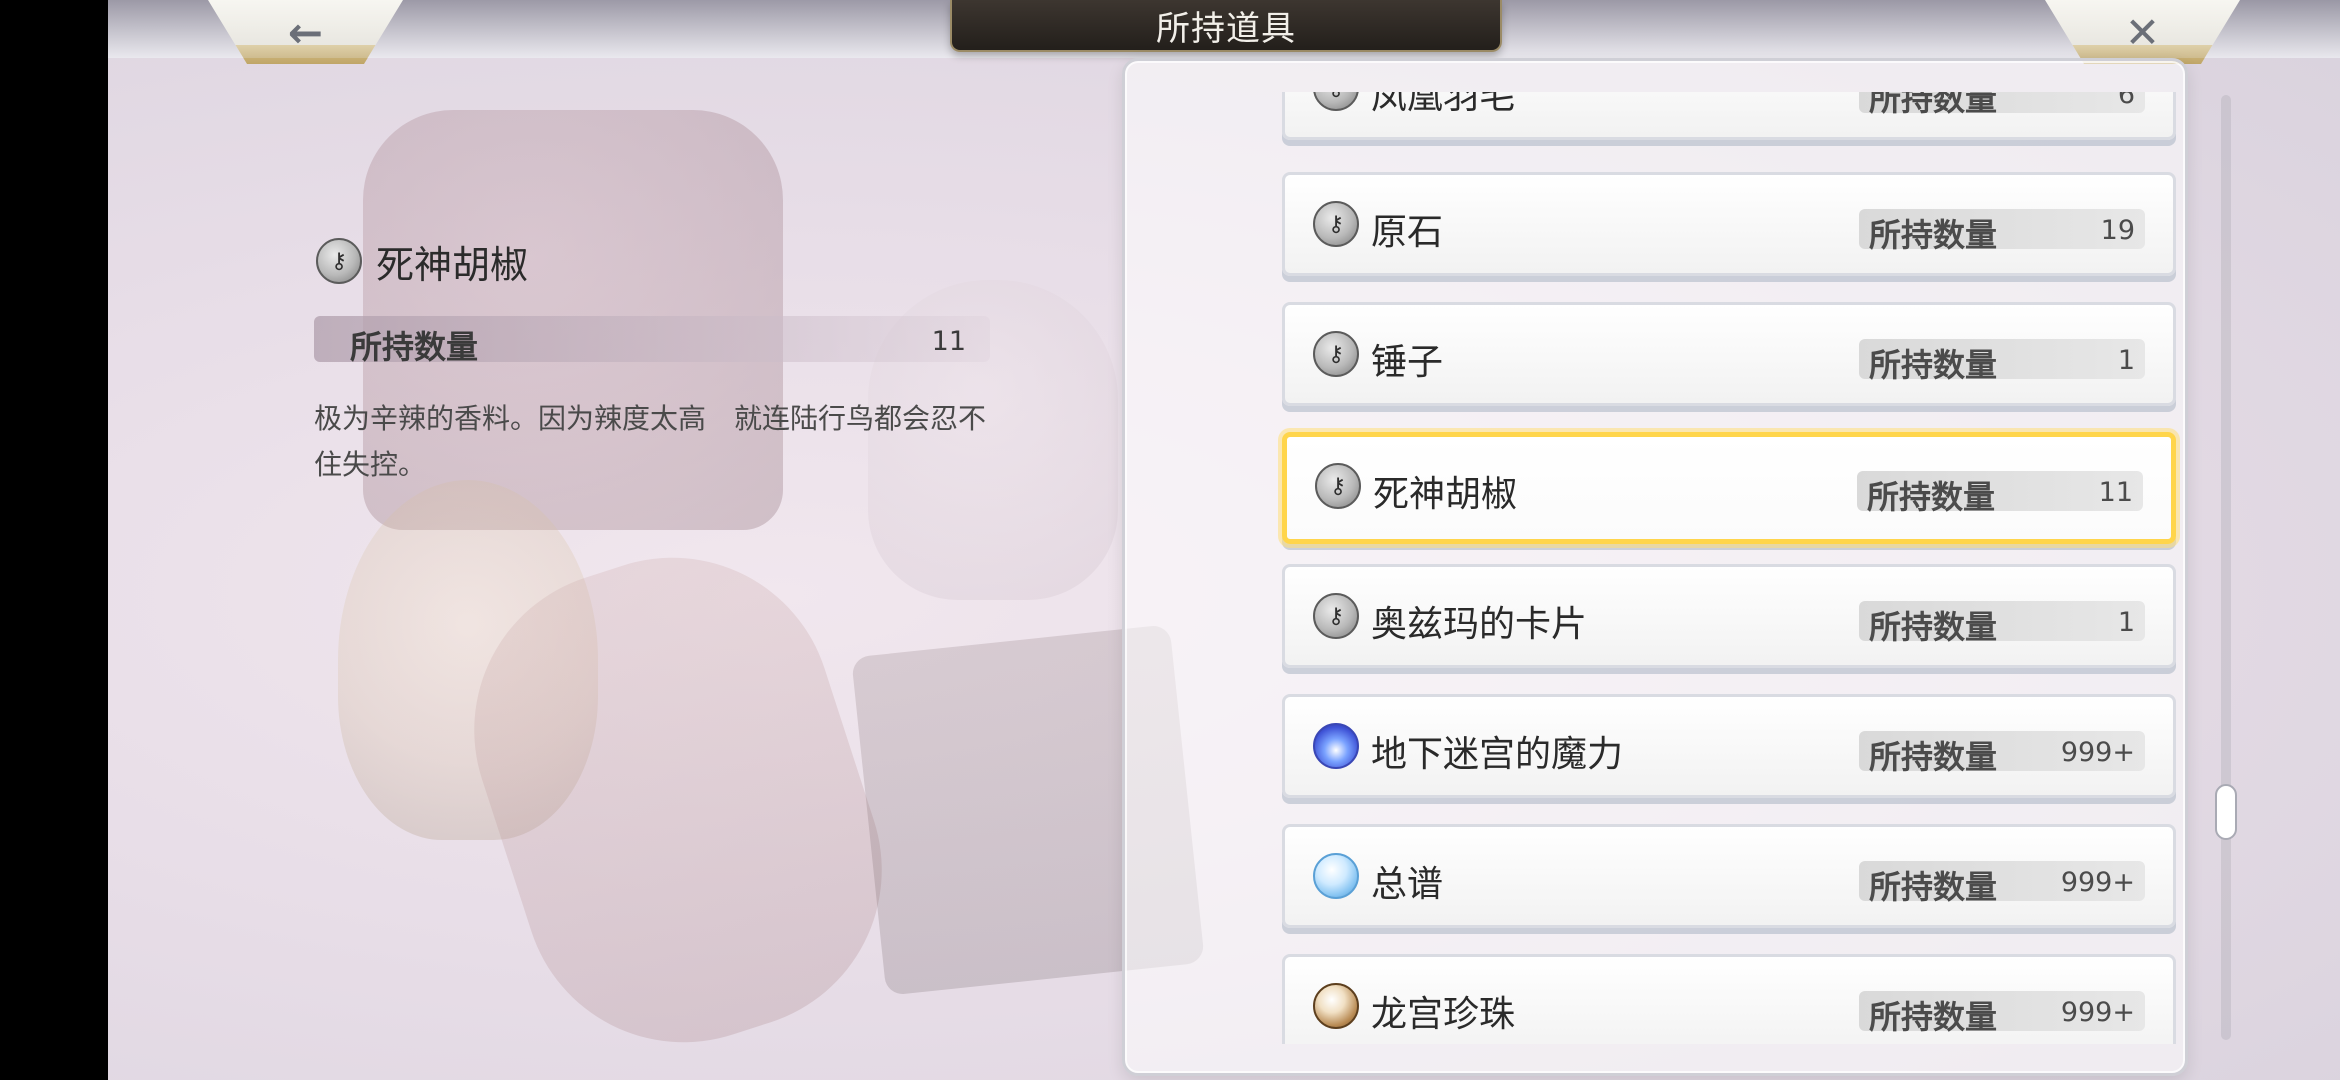 This screenshot has height=1080, width=2340. Describe the element at coordinates (2002, 231) in the screenshot. I see `list-item-quantity: 所持数量 19` at that location.